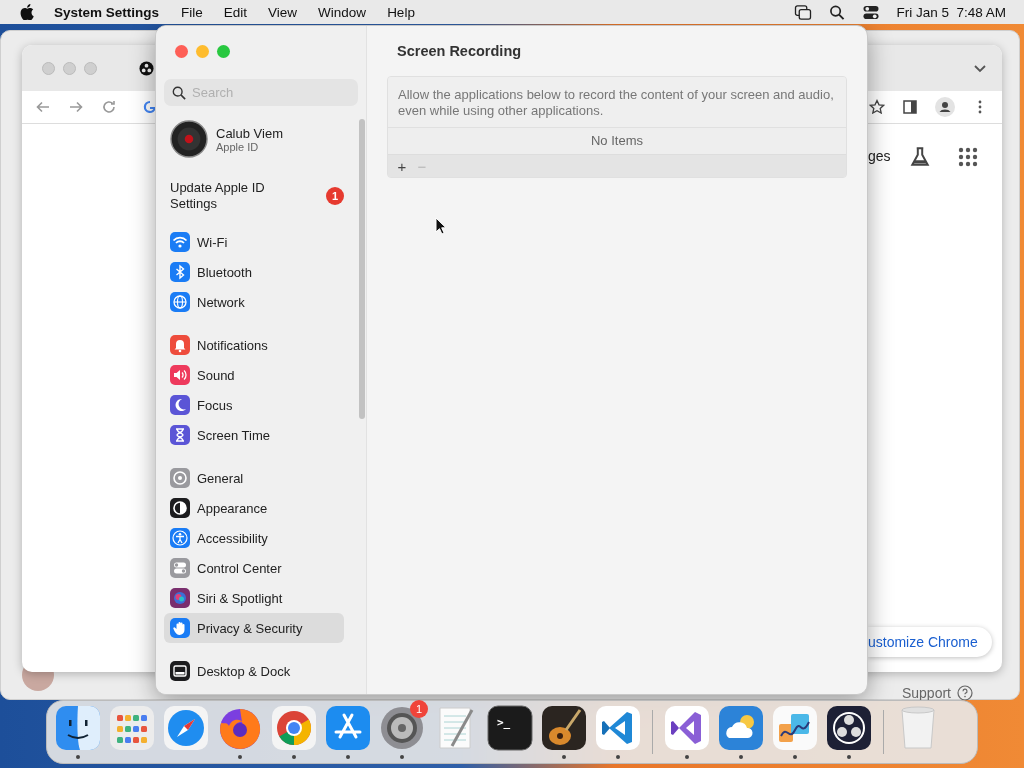  Describe the element at coordinates (294, 728) in the screenshot. I see `chrome-icon` at that location.